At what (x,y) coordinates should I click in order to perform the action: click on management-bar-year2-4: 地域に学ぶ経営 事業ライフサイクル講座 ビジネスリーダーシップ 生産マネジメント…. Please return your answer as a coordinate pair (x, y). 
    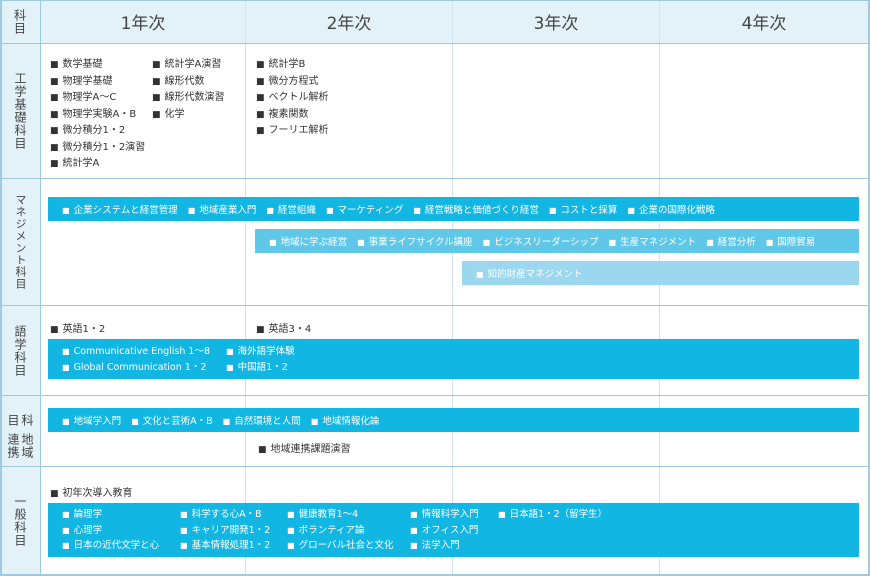
    Looking at the image, I should click on (557, 241).